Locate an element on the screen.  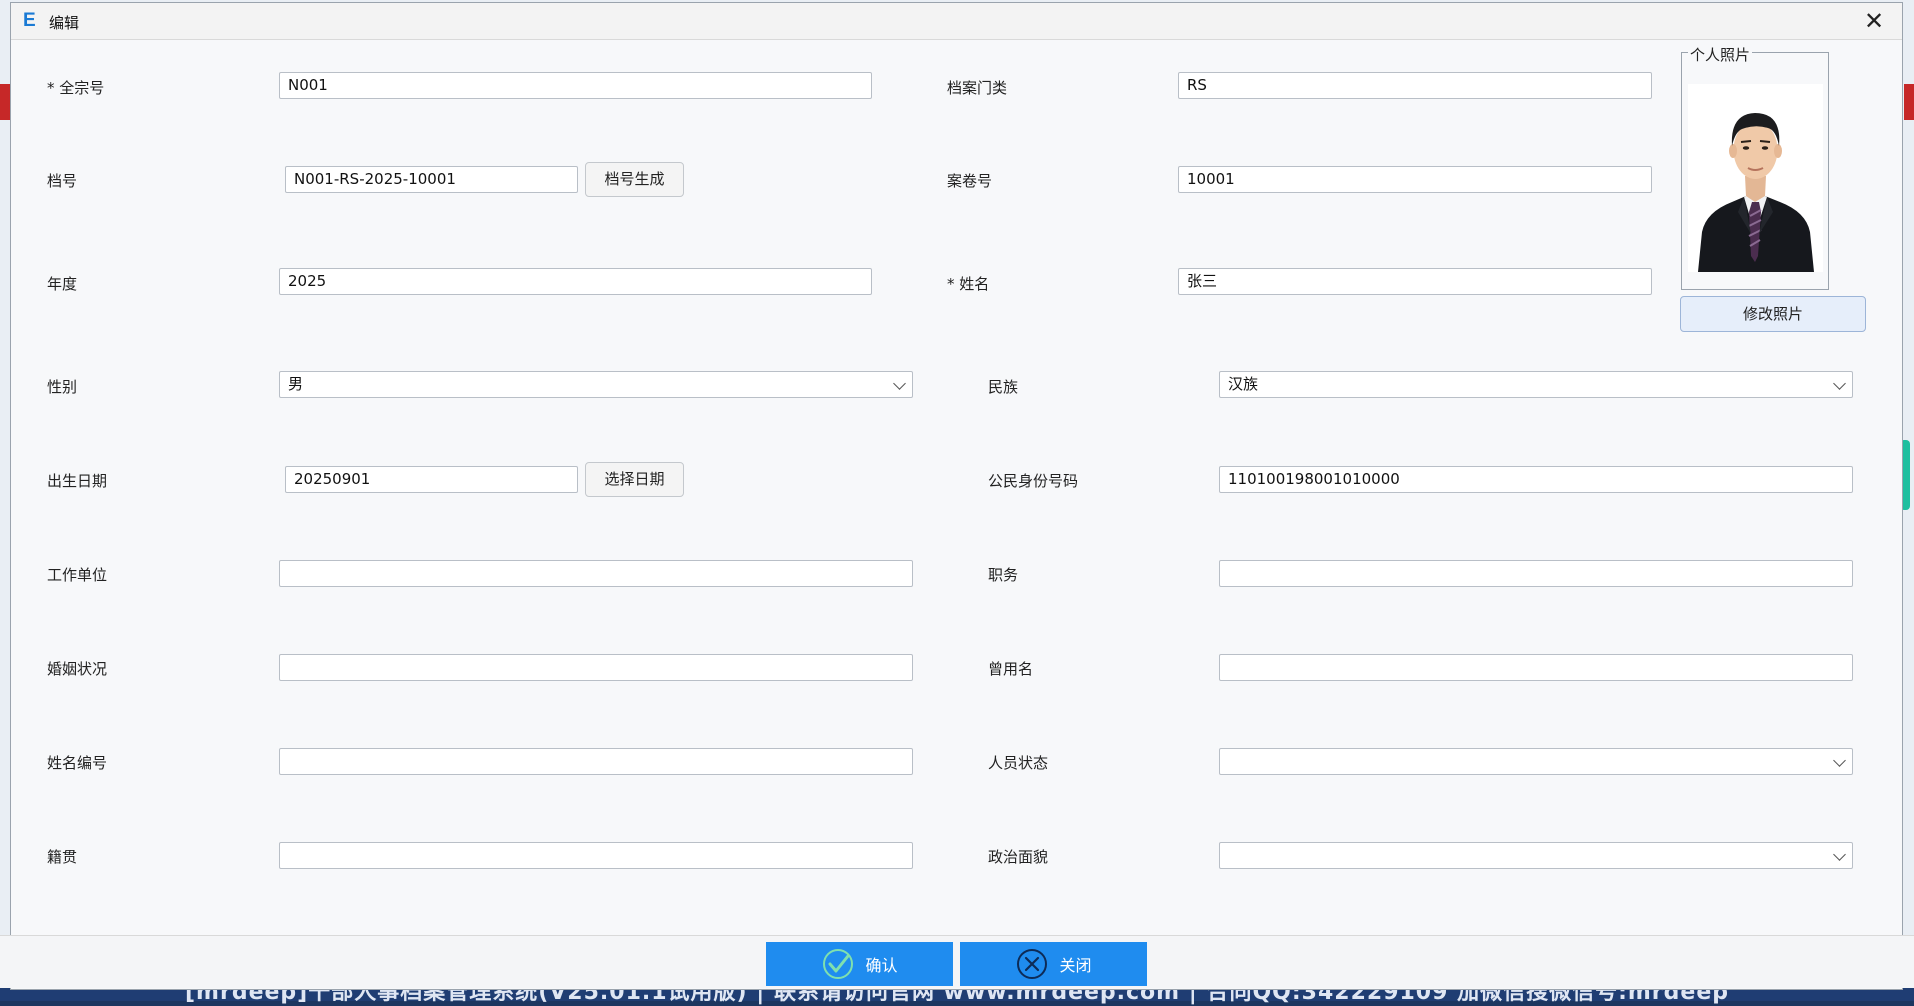
close-icon: ✕ is located at coordinates (1874, 21).